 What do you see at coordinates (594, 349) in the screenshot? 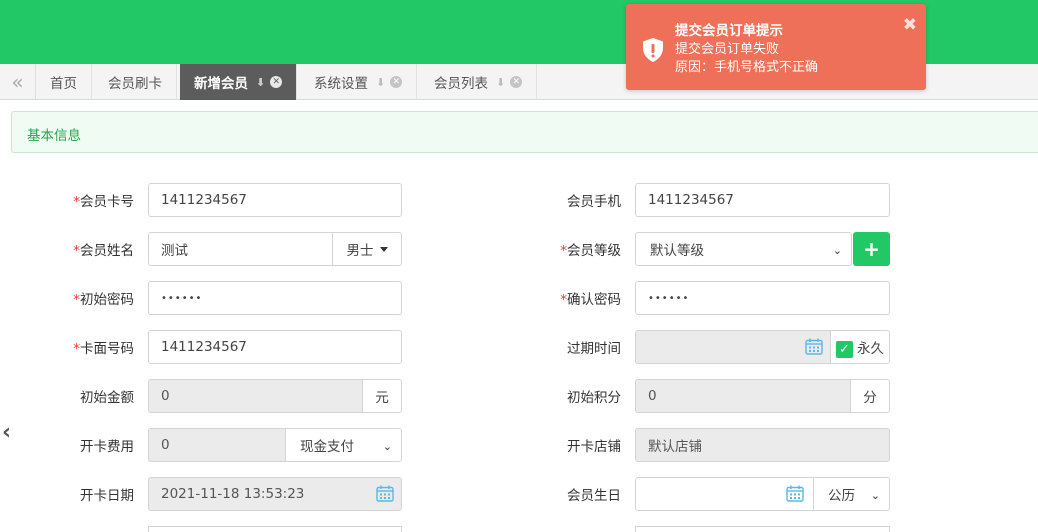
I see `expire-label: 过期时间` at bounding box center [594, 349].